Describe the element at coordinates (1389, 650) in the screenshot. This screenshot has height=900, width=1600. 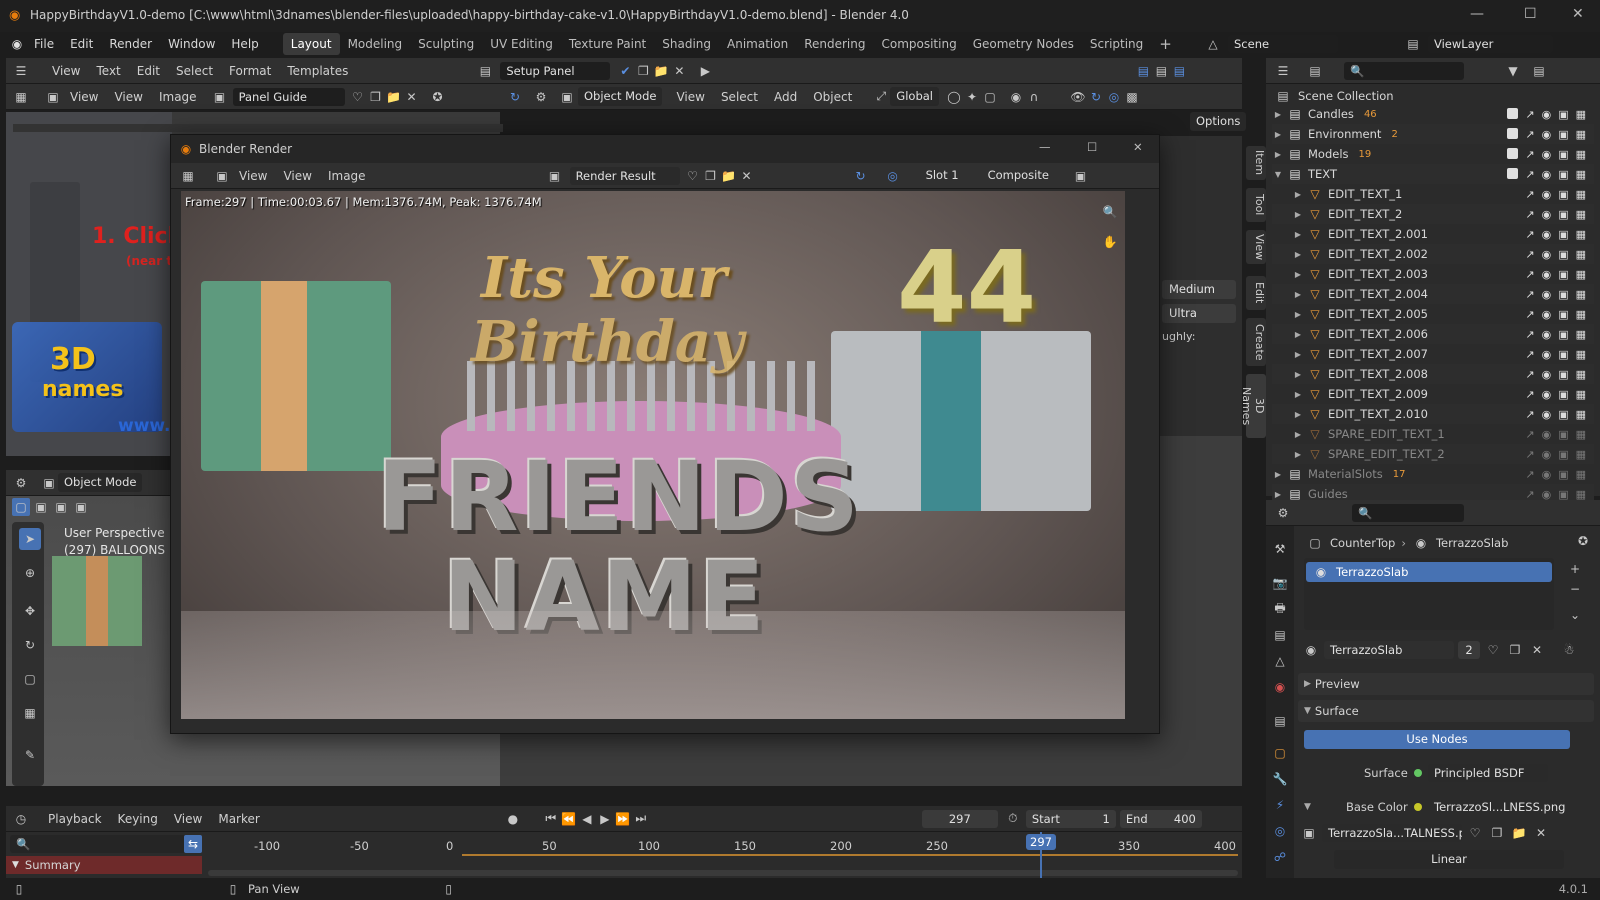
I see `material-name-field: TerrazzoSlab` at that location.